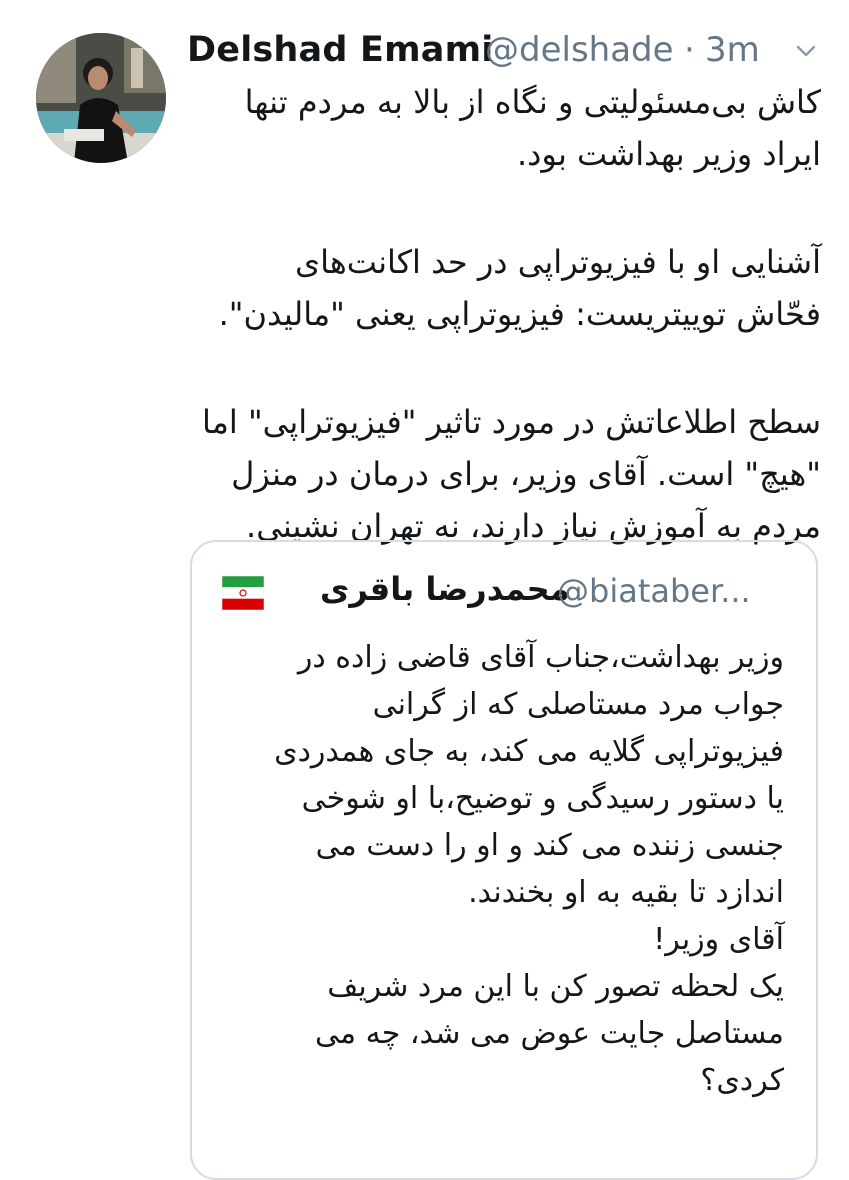 Image resolution: width=849 pixels, height=1180 pixels. Describe the element at coordinates (549, 845) in the screenshot. I see `quoted-line: جنسی زننده می کند و او را دست می` at that location.